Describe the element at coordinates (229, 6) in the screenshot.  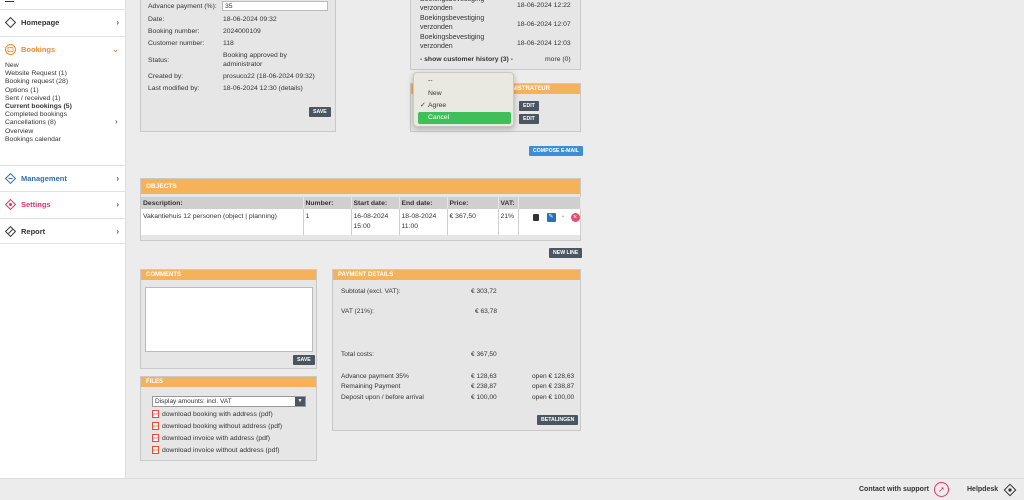
I see `advance-payment-value: 35` at that location.